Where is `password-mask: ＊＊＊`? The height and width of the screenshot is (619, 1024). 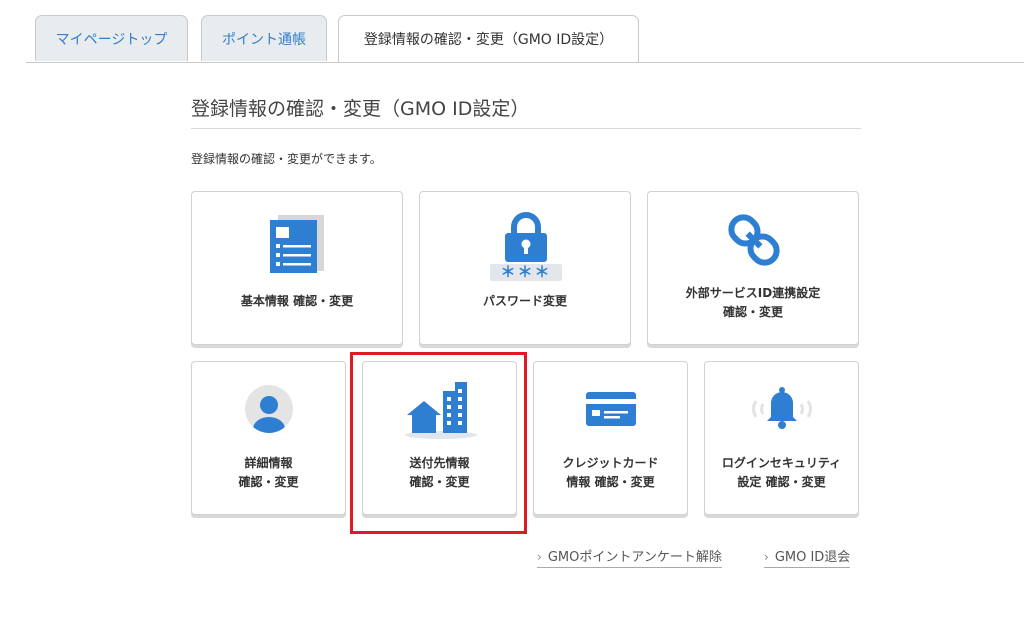
password-mask: ＊＊＊ is located at coordinates (526, 272).